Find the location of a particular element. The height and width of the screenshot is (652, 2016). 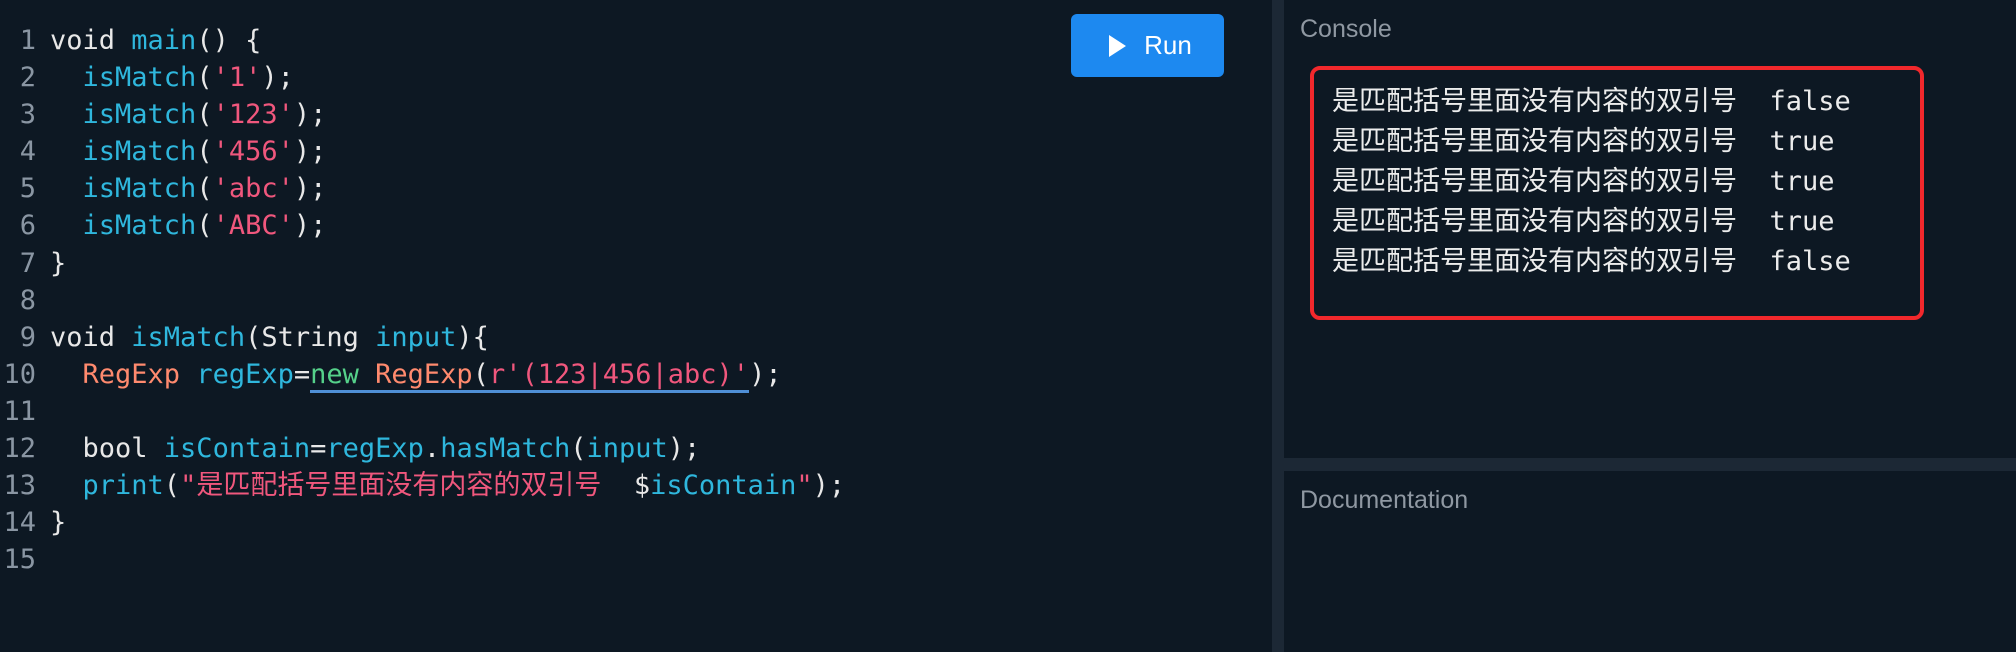

code-token: 'ABC' is located at coordinates (253, 226).